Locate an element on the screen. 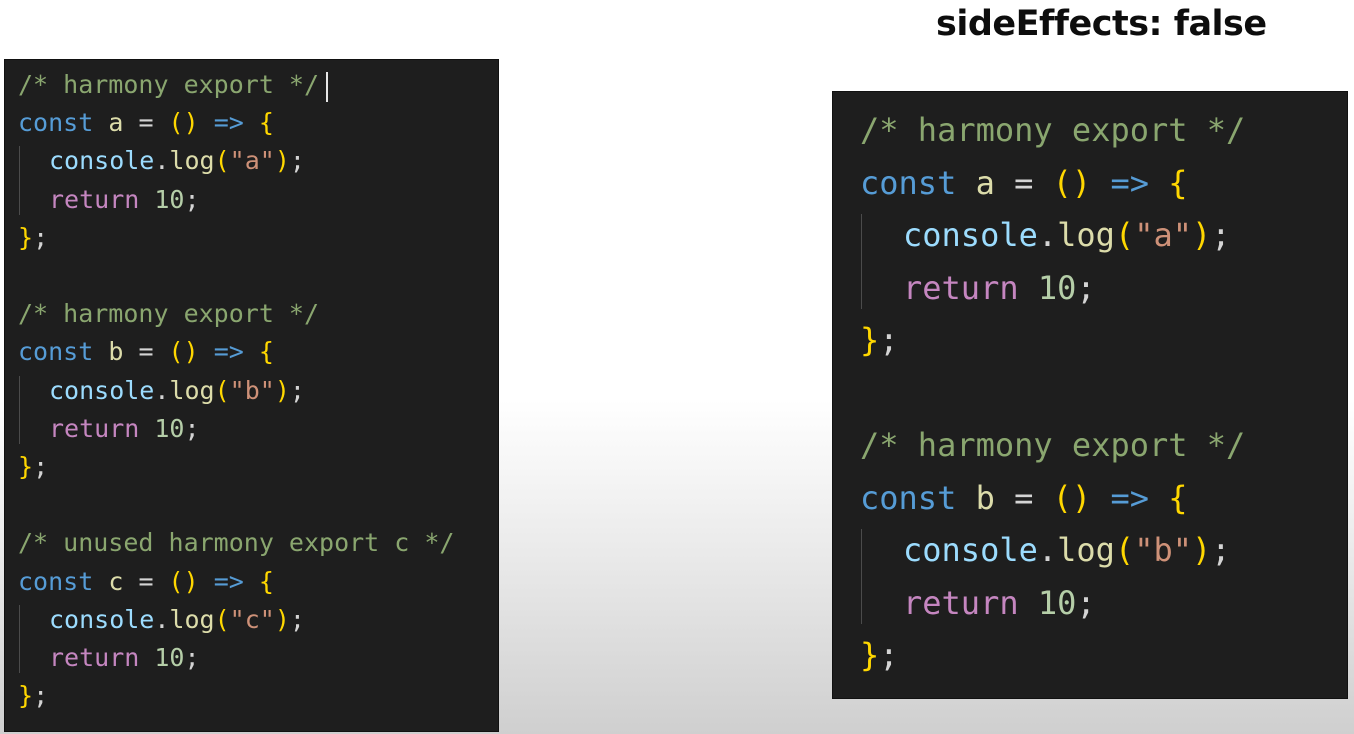  comment-line: /* harmony export */ is located at coordinates (1052, 445).